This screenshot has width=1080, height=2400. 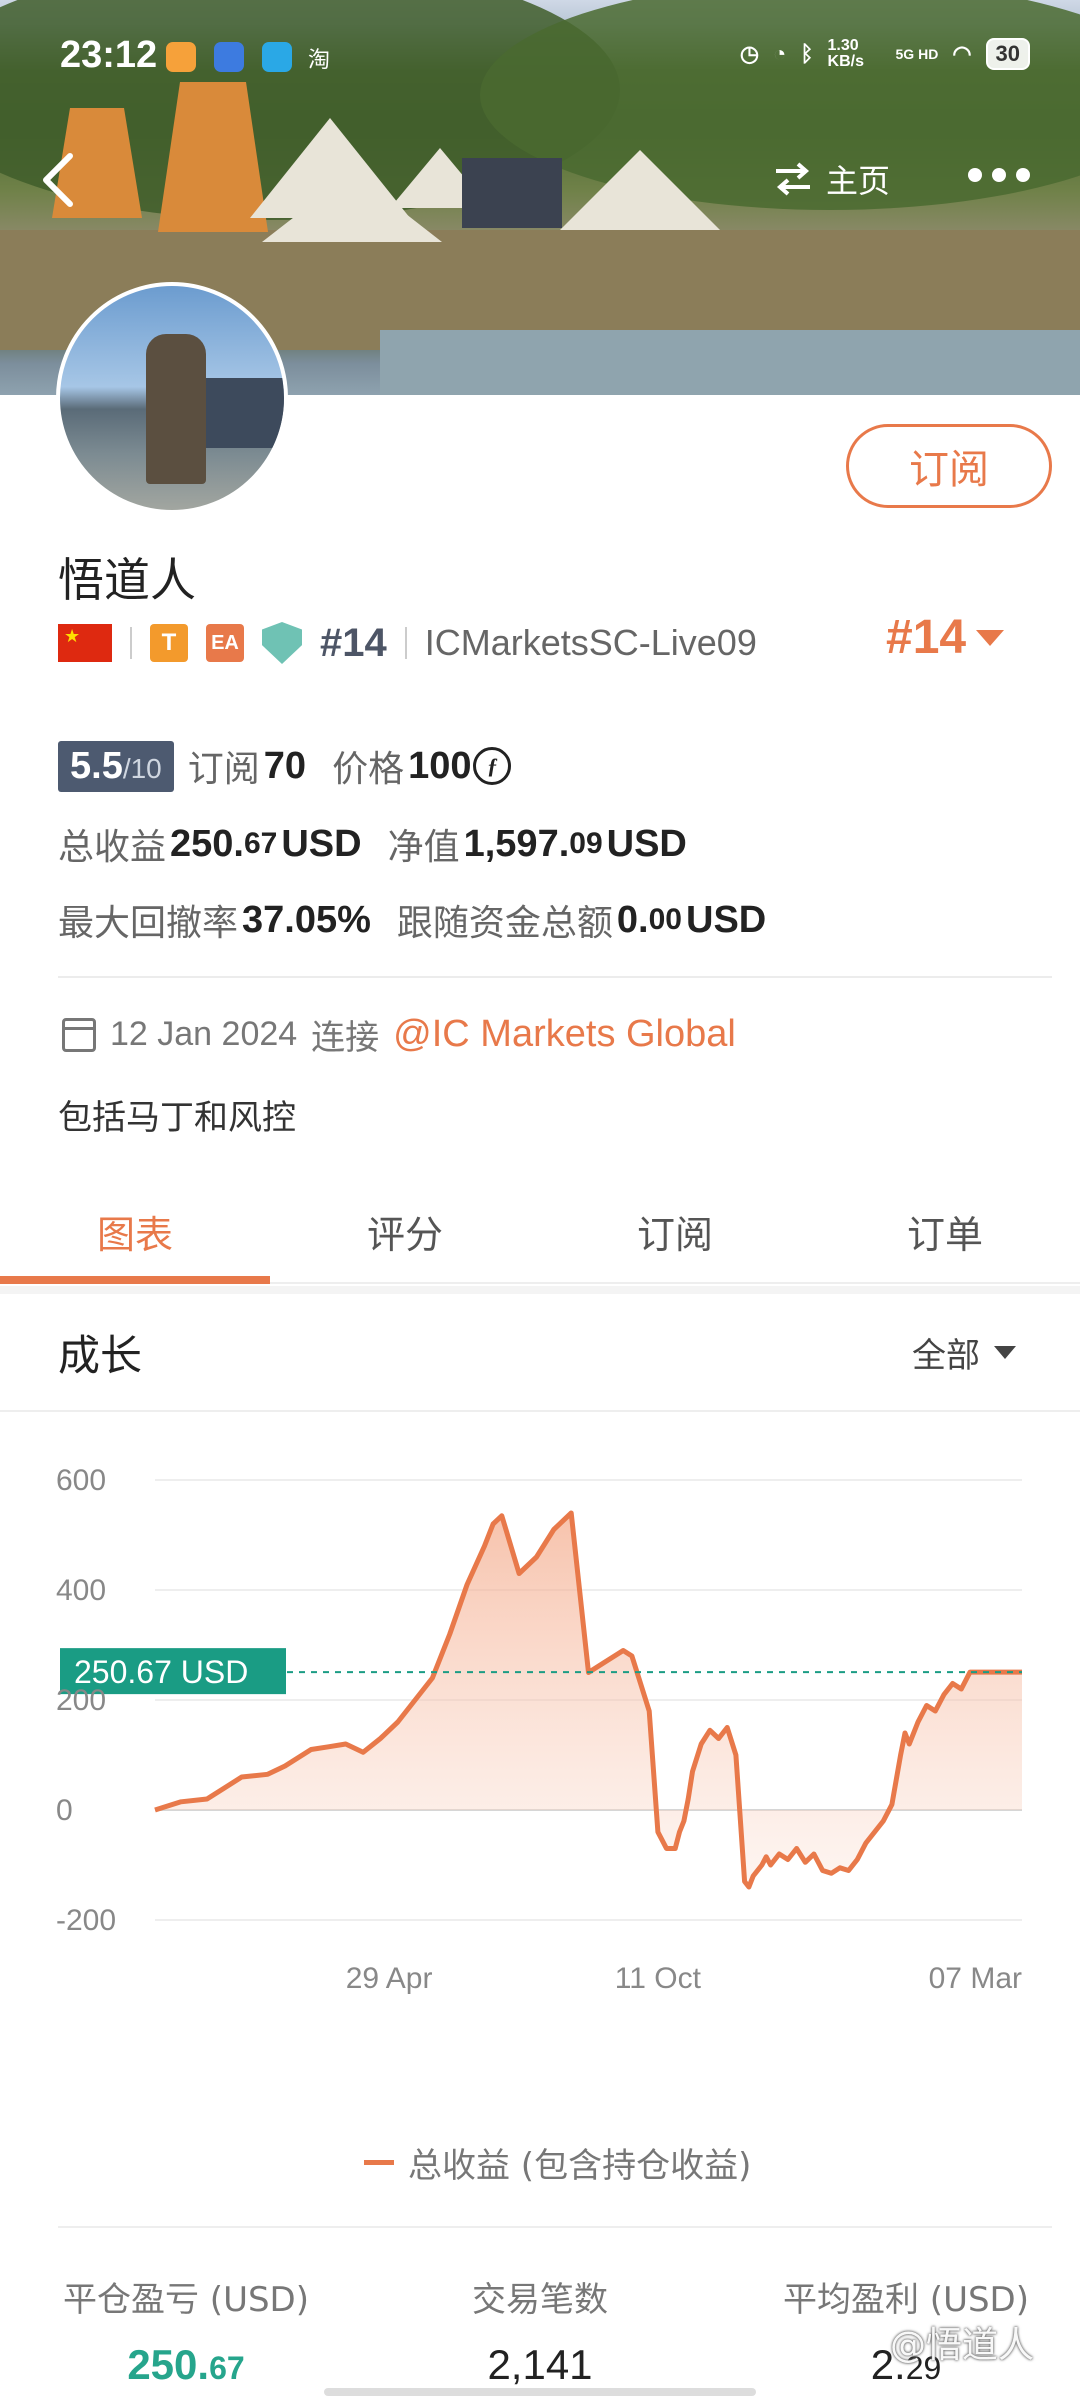 What do you see at coordinates (148, 923) in the screenshot?
I see `max-drawdown-label: 最大回撤率` at bounding box center [148, 923].